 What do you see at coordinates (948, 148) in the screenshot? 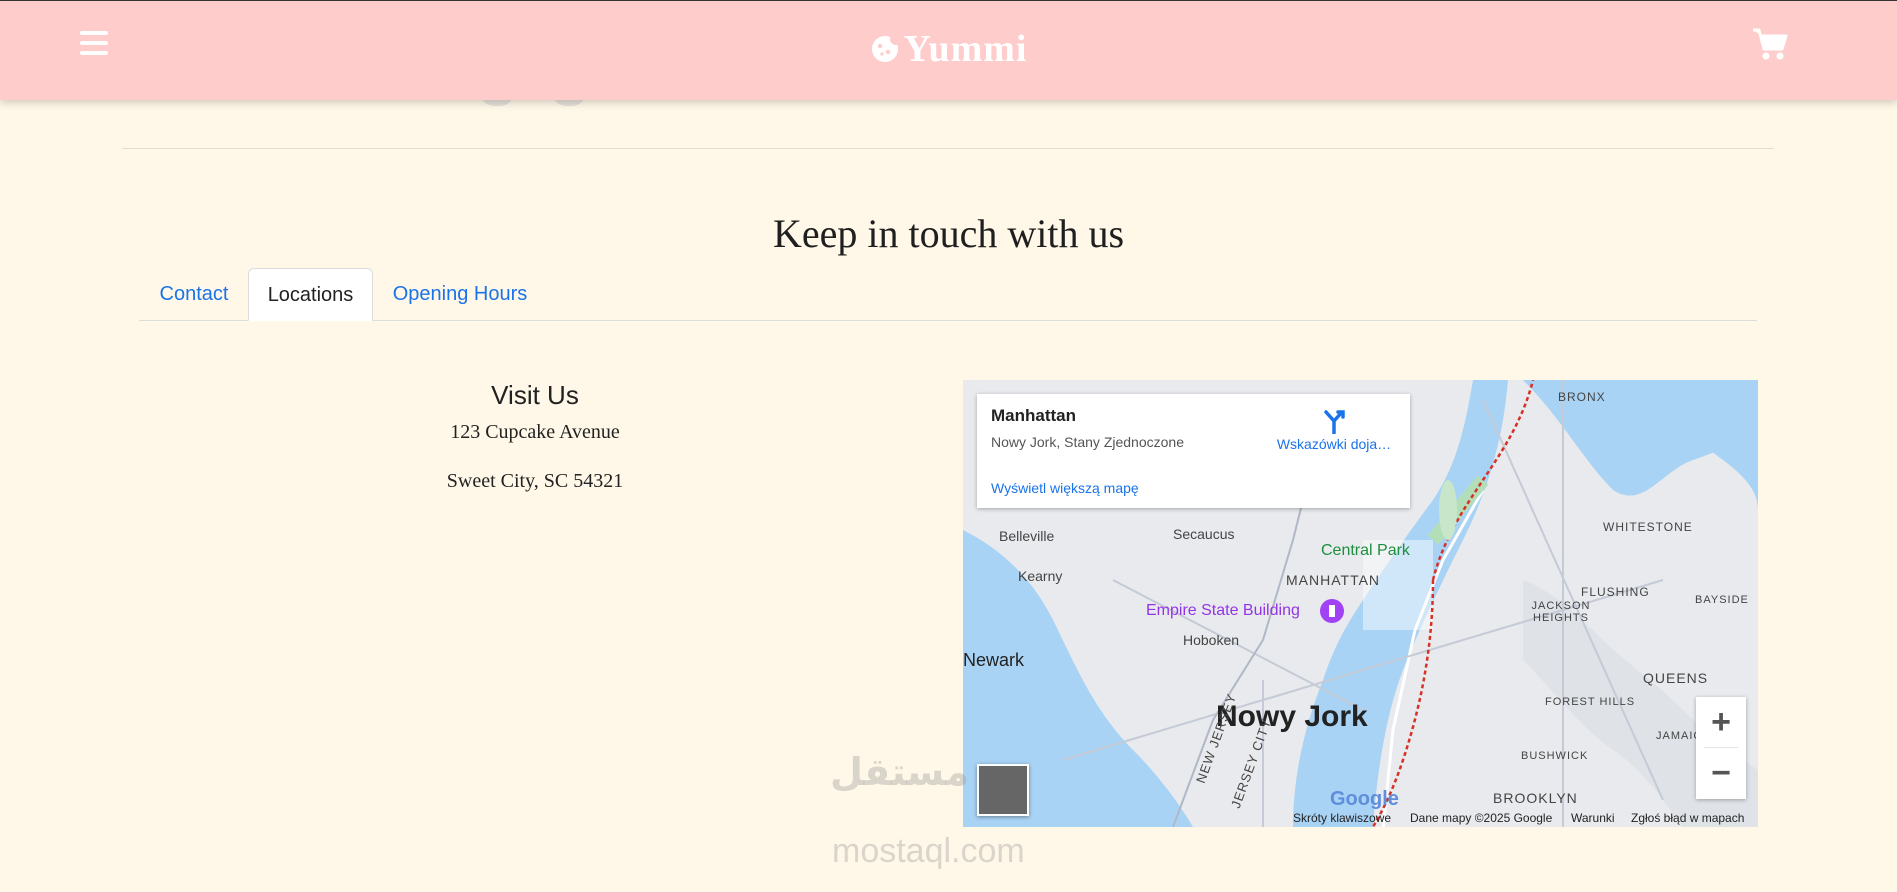
I see `section-divider` at bounding box center [948, 148].